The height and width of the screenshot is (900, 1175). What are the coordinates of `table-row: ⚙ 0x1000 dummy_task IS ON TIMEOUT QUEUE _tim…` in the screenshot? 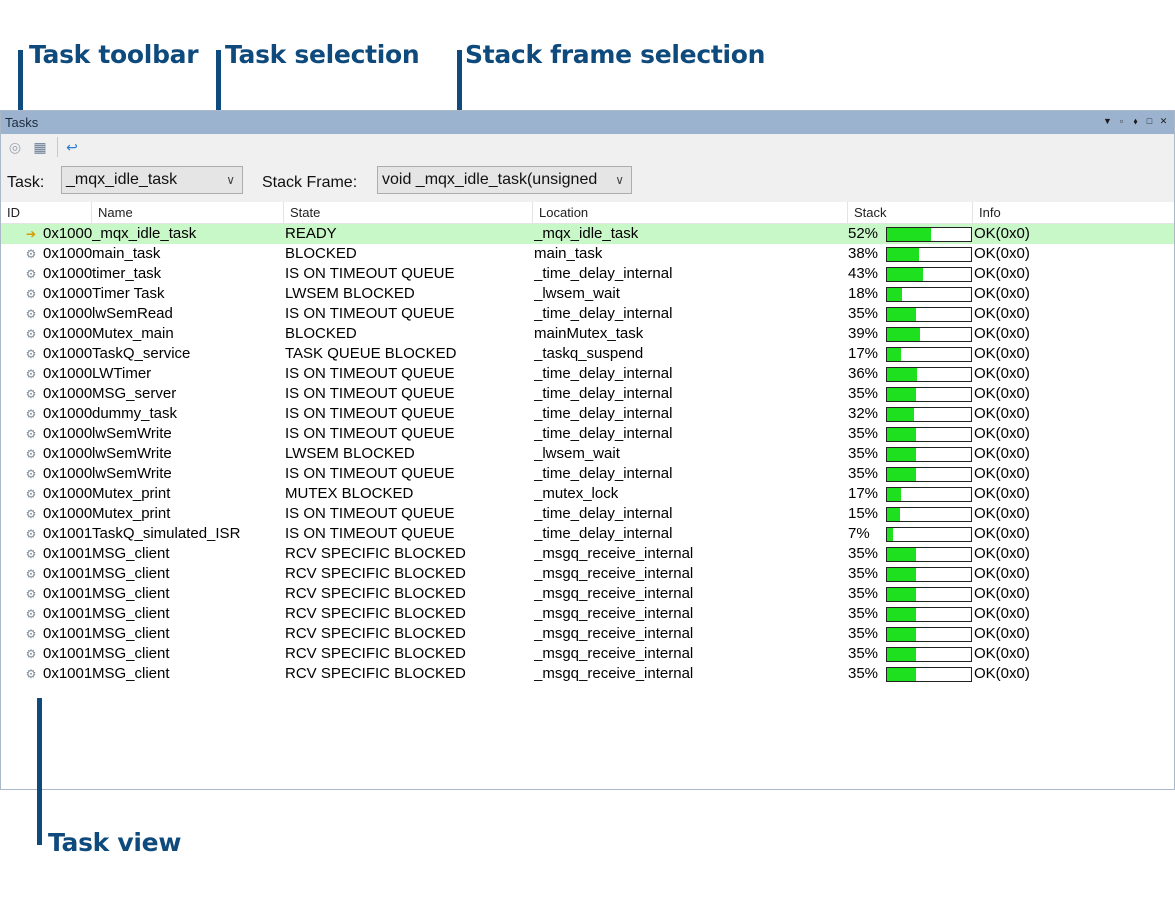 It's located at (587, 414).